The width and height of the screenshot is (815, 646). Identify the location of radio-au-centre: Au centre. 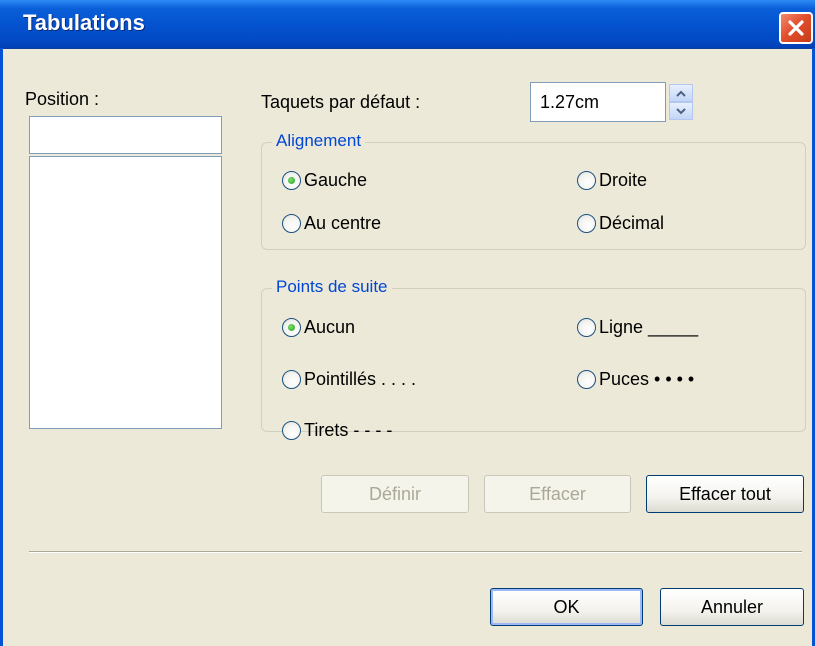
(331, 223).